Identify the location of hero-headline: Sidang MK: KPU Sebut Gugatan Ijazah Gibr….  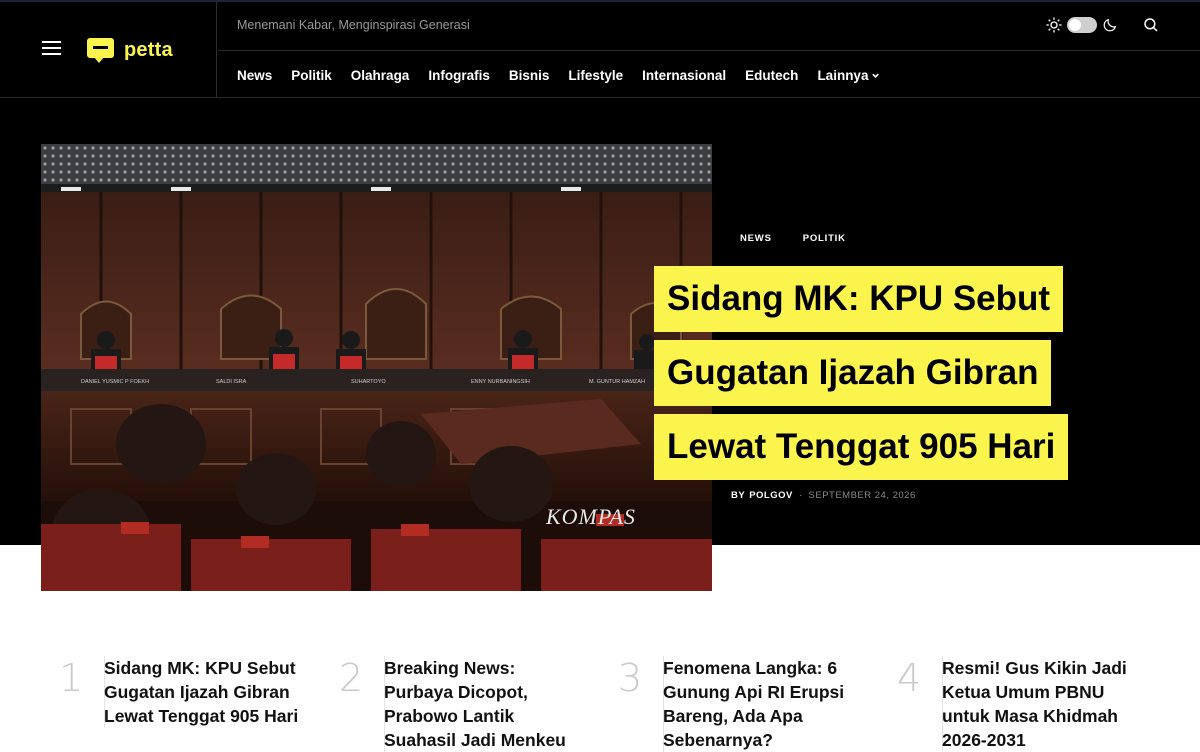
(904, 377).